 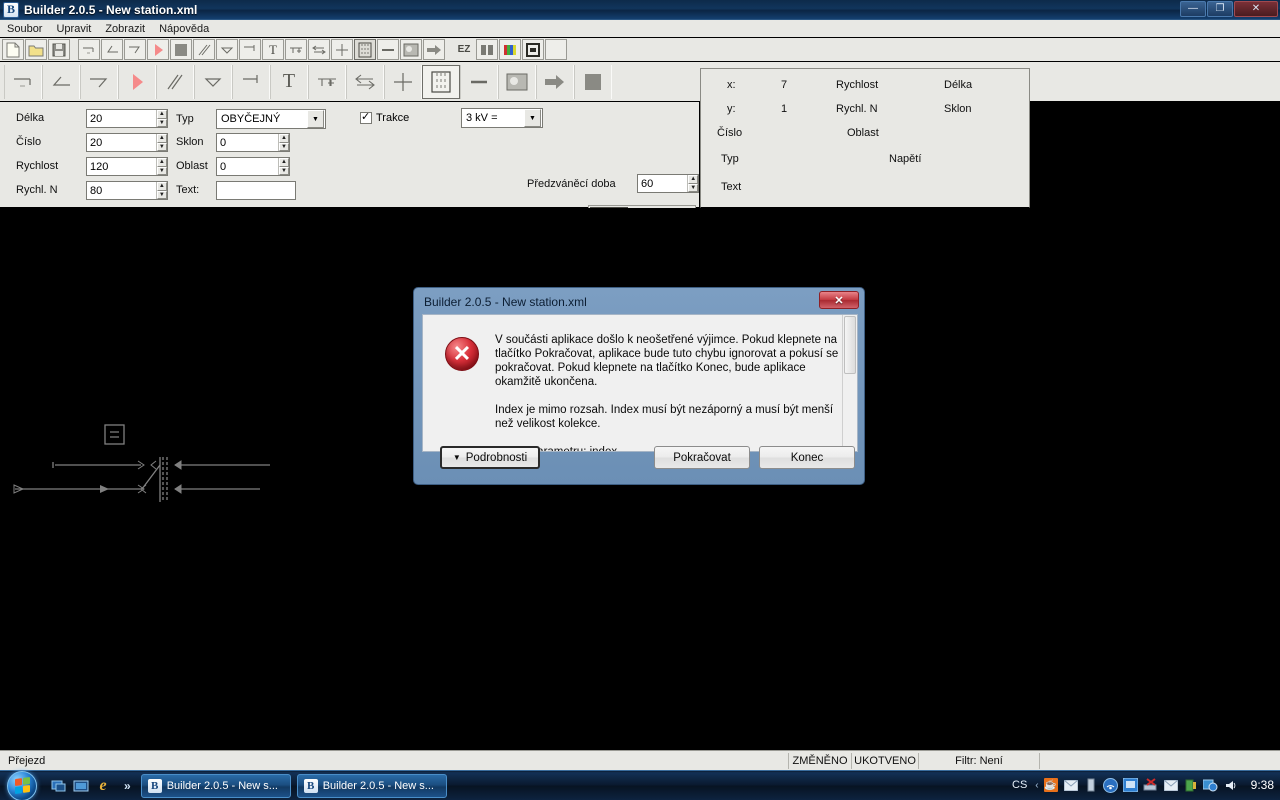 I want to click on block-fill-icon, so click(x=181, y=49).